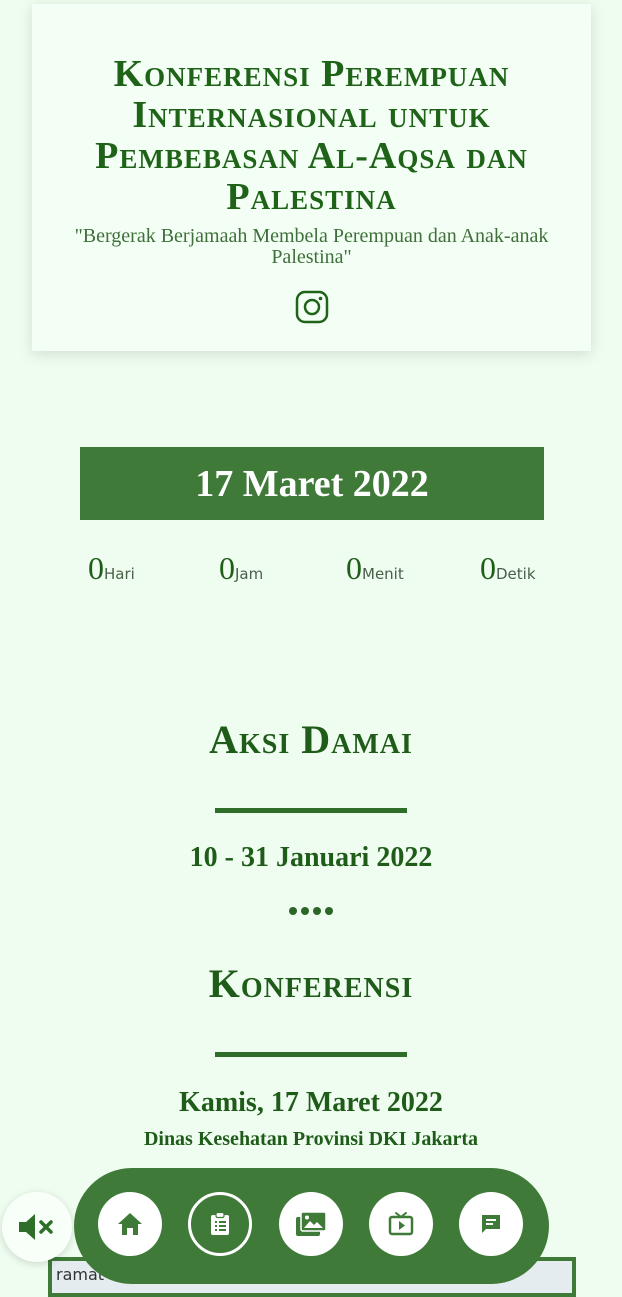 The image size is (622, 1297). I want to click on clipboard-icon, so click(220, 1223).